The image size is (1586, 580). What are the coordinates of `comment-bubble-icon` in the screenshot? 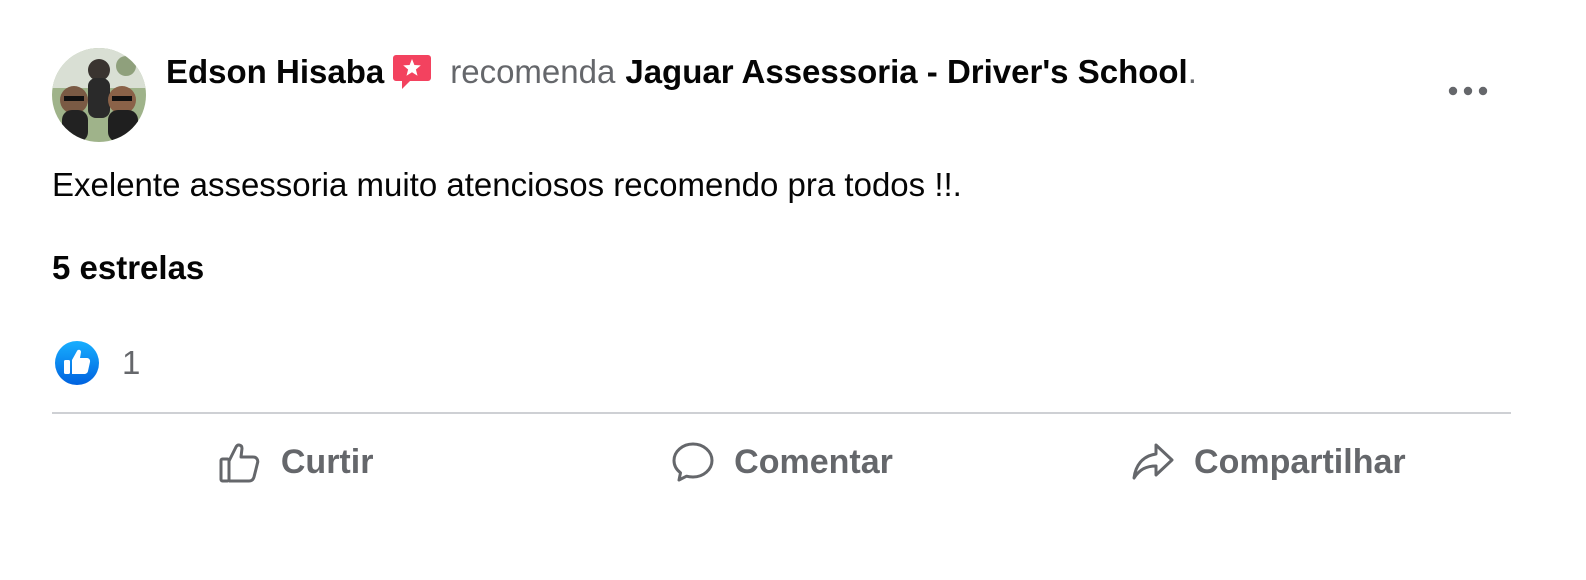 It's located at (693, 462).